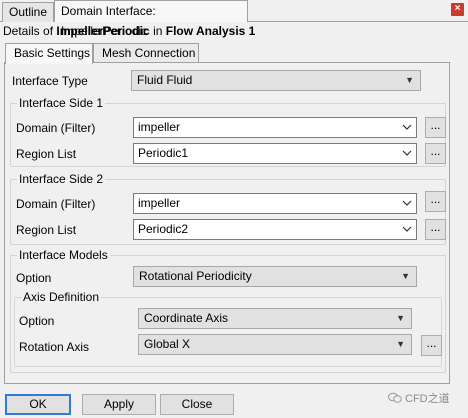  Describe the element at coordinates (54, 347) in the screenshot. I see `rotation-axis-label: Rotation Axis` at that location.